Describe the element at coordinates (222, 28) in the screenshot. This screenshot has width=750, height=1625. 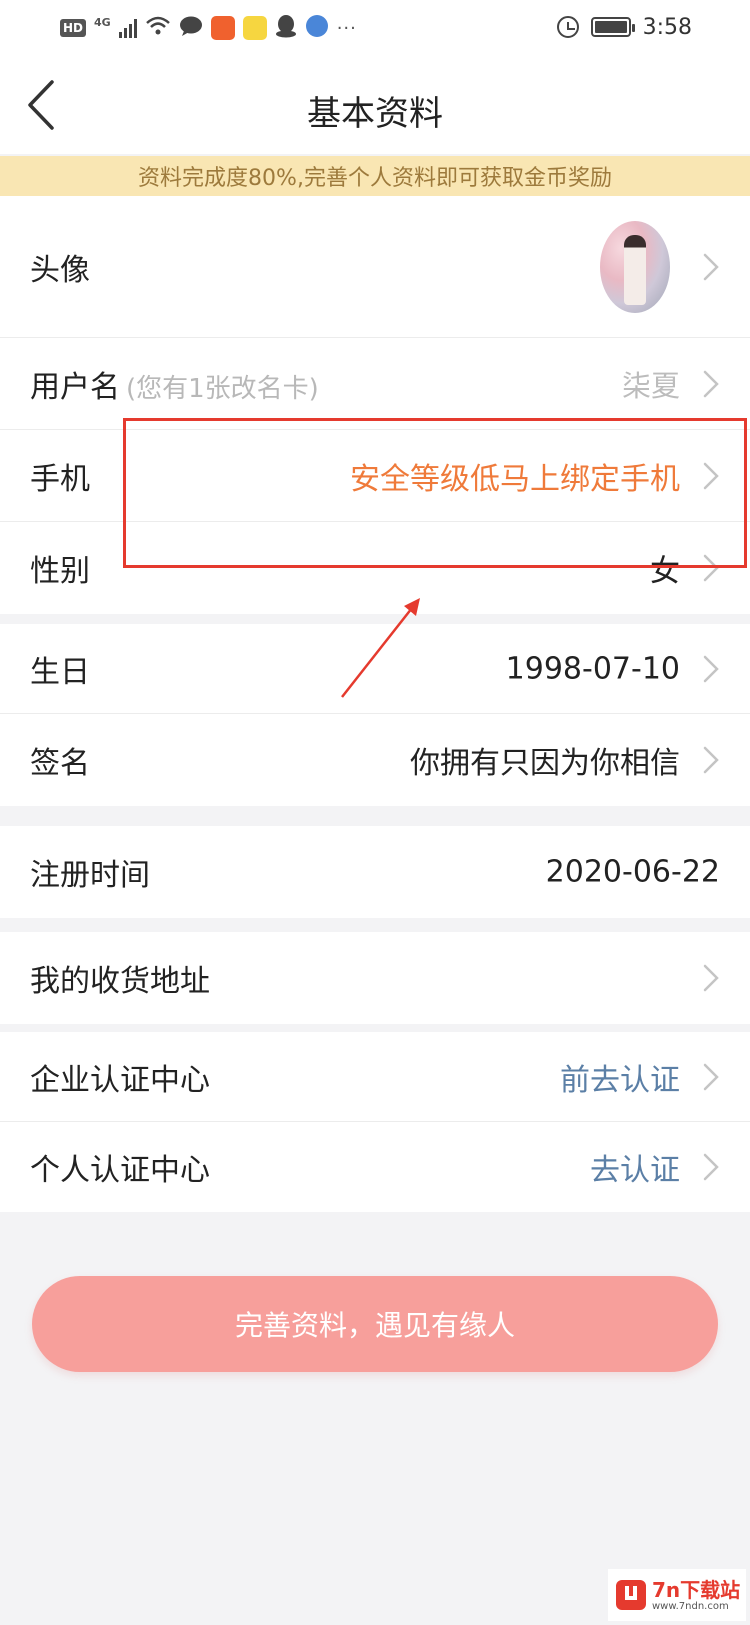
I see `app-notification-icon` at that location.